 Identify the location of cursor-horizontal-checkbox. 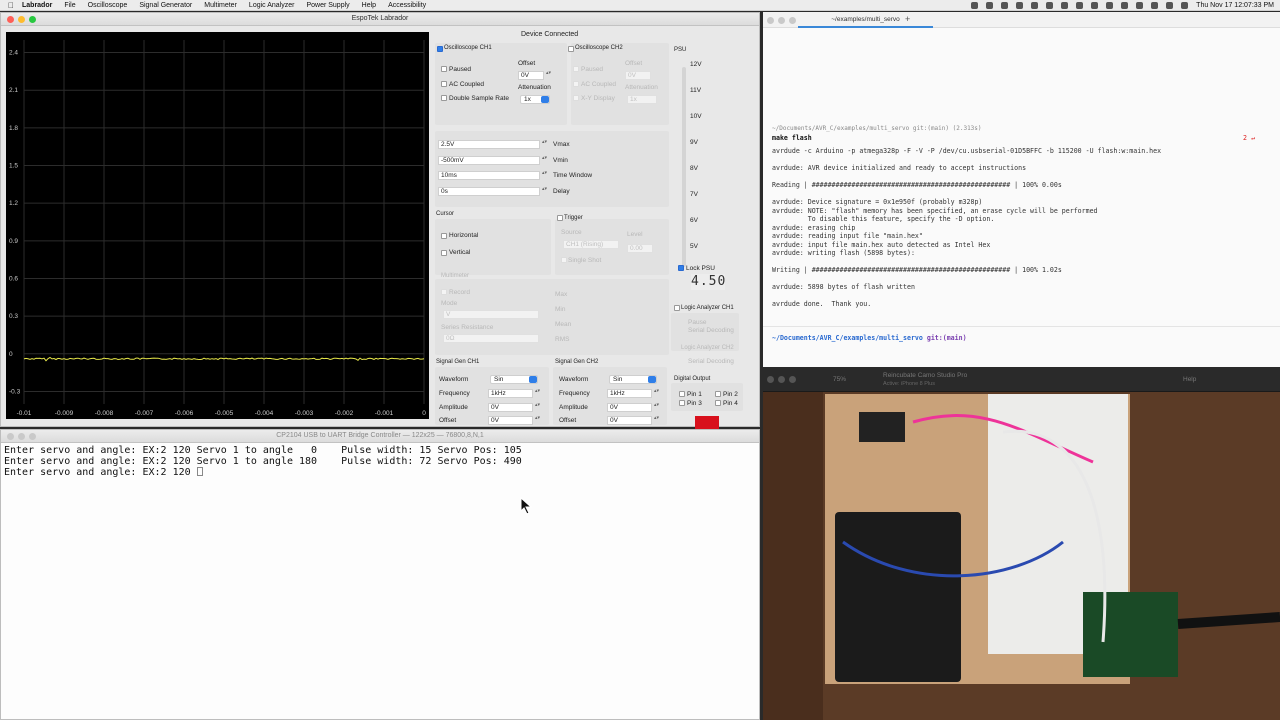
(444, 236).